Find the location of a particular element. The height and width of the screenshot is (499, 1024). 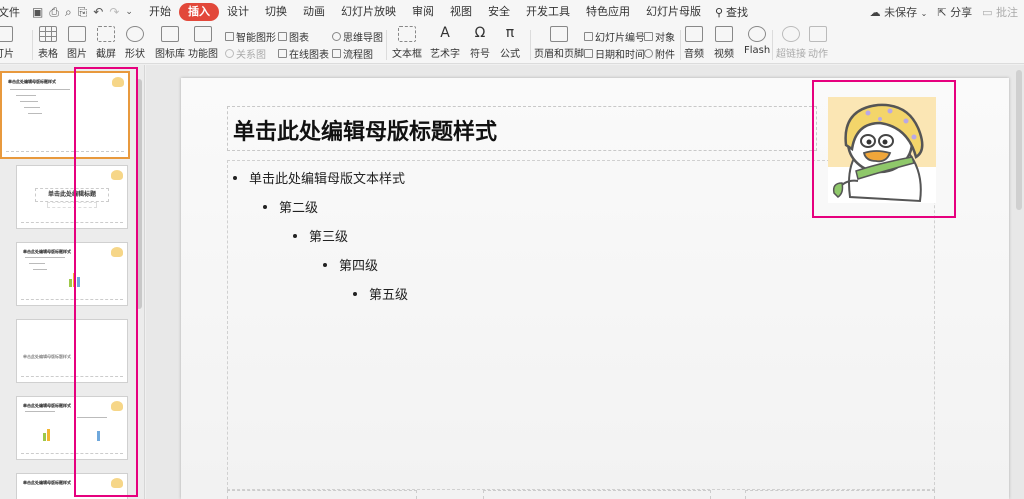

bullet-level-3: 第三级 is located at coordinates (320, 235).